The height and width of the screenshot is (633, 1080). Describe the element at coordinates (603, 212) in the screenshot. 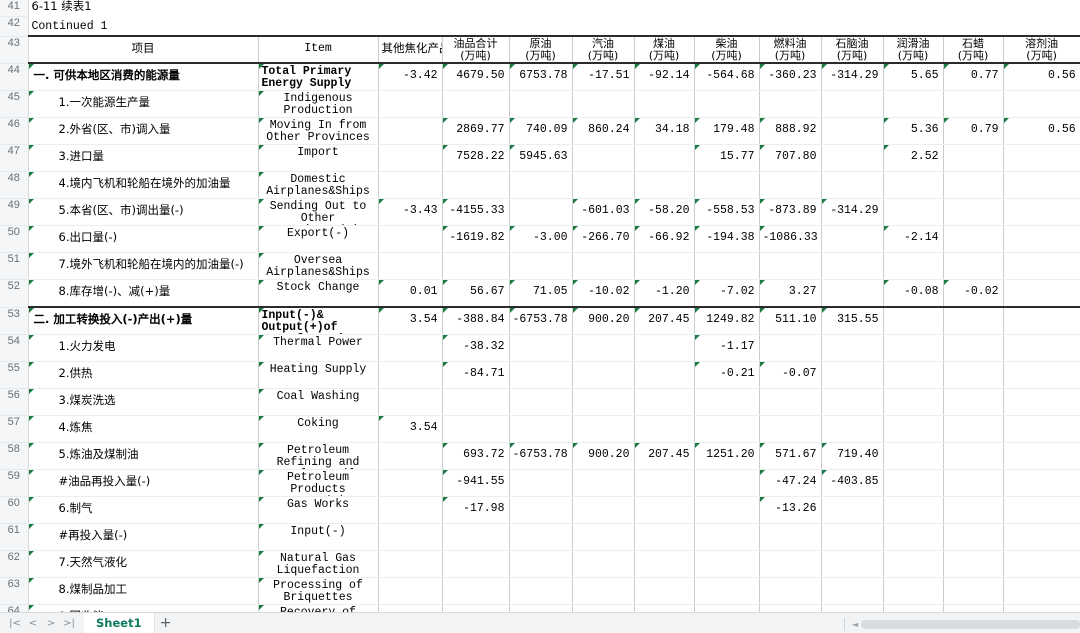

I see `data-cell: -601.03` at that location.